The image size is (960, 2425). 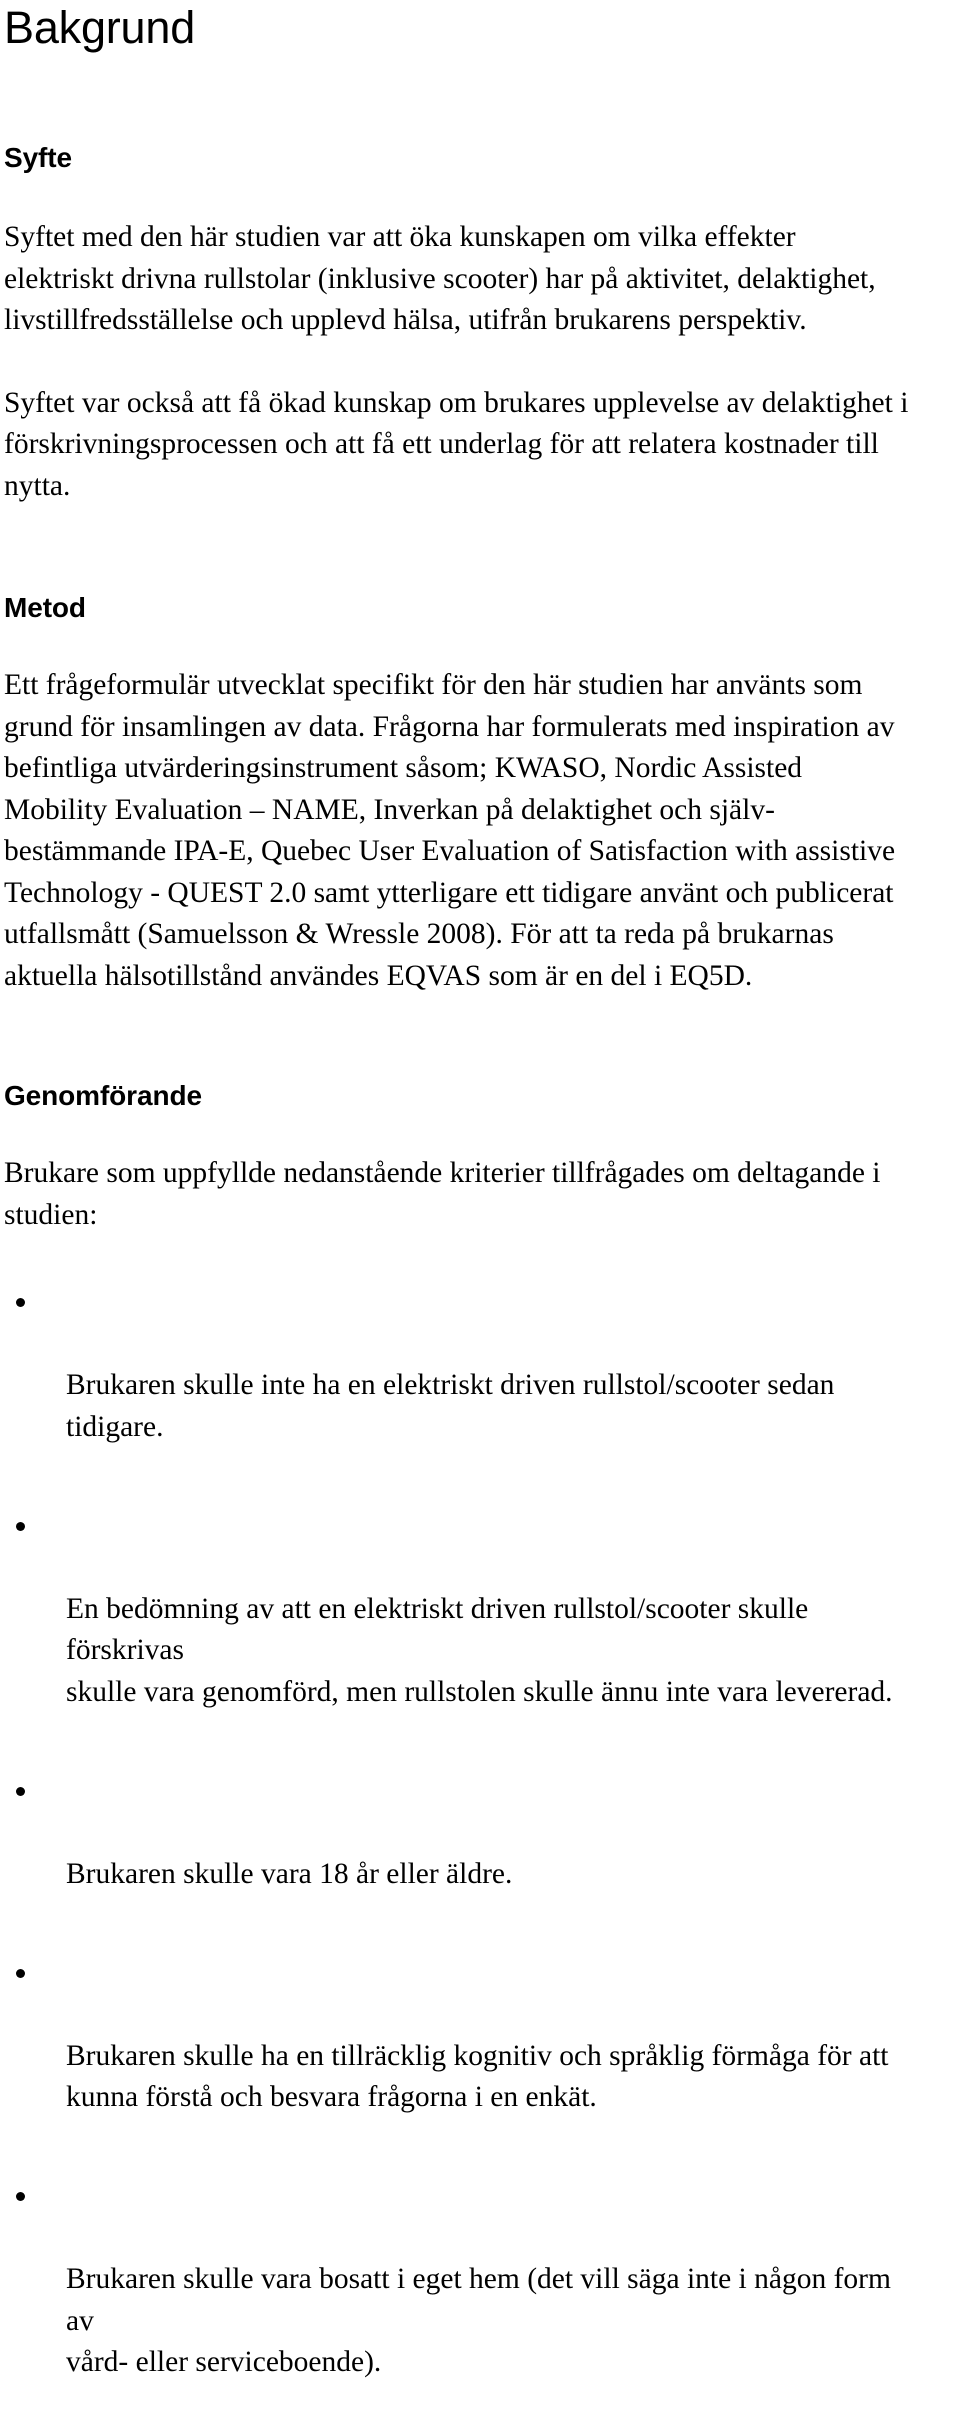 I want to click on section-heading-metod: Metod, so click(x=45, y=607).